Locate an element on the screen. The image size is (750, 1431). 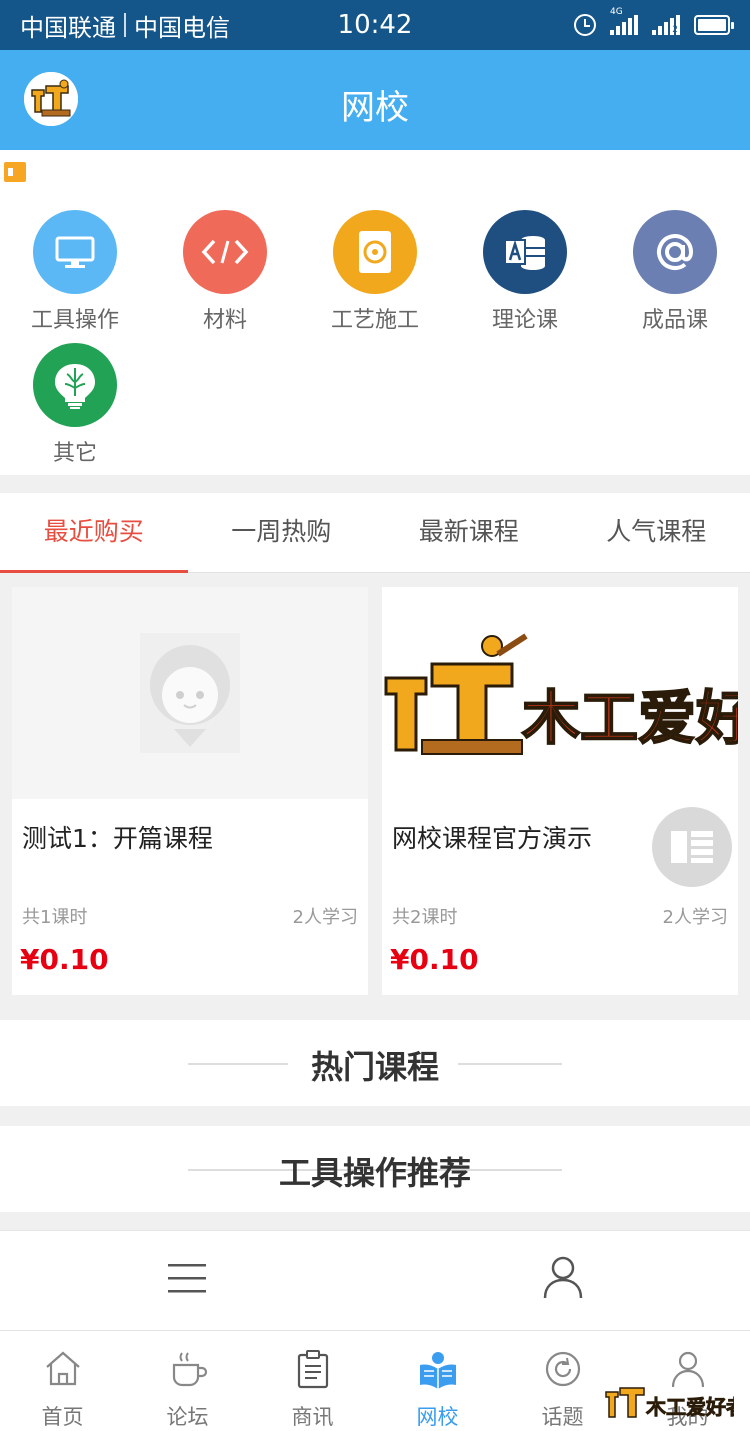
placeholder-mascot-icon is located at coordinates (190, 693).